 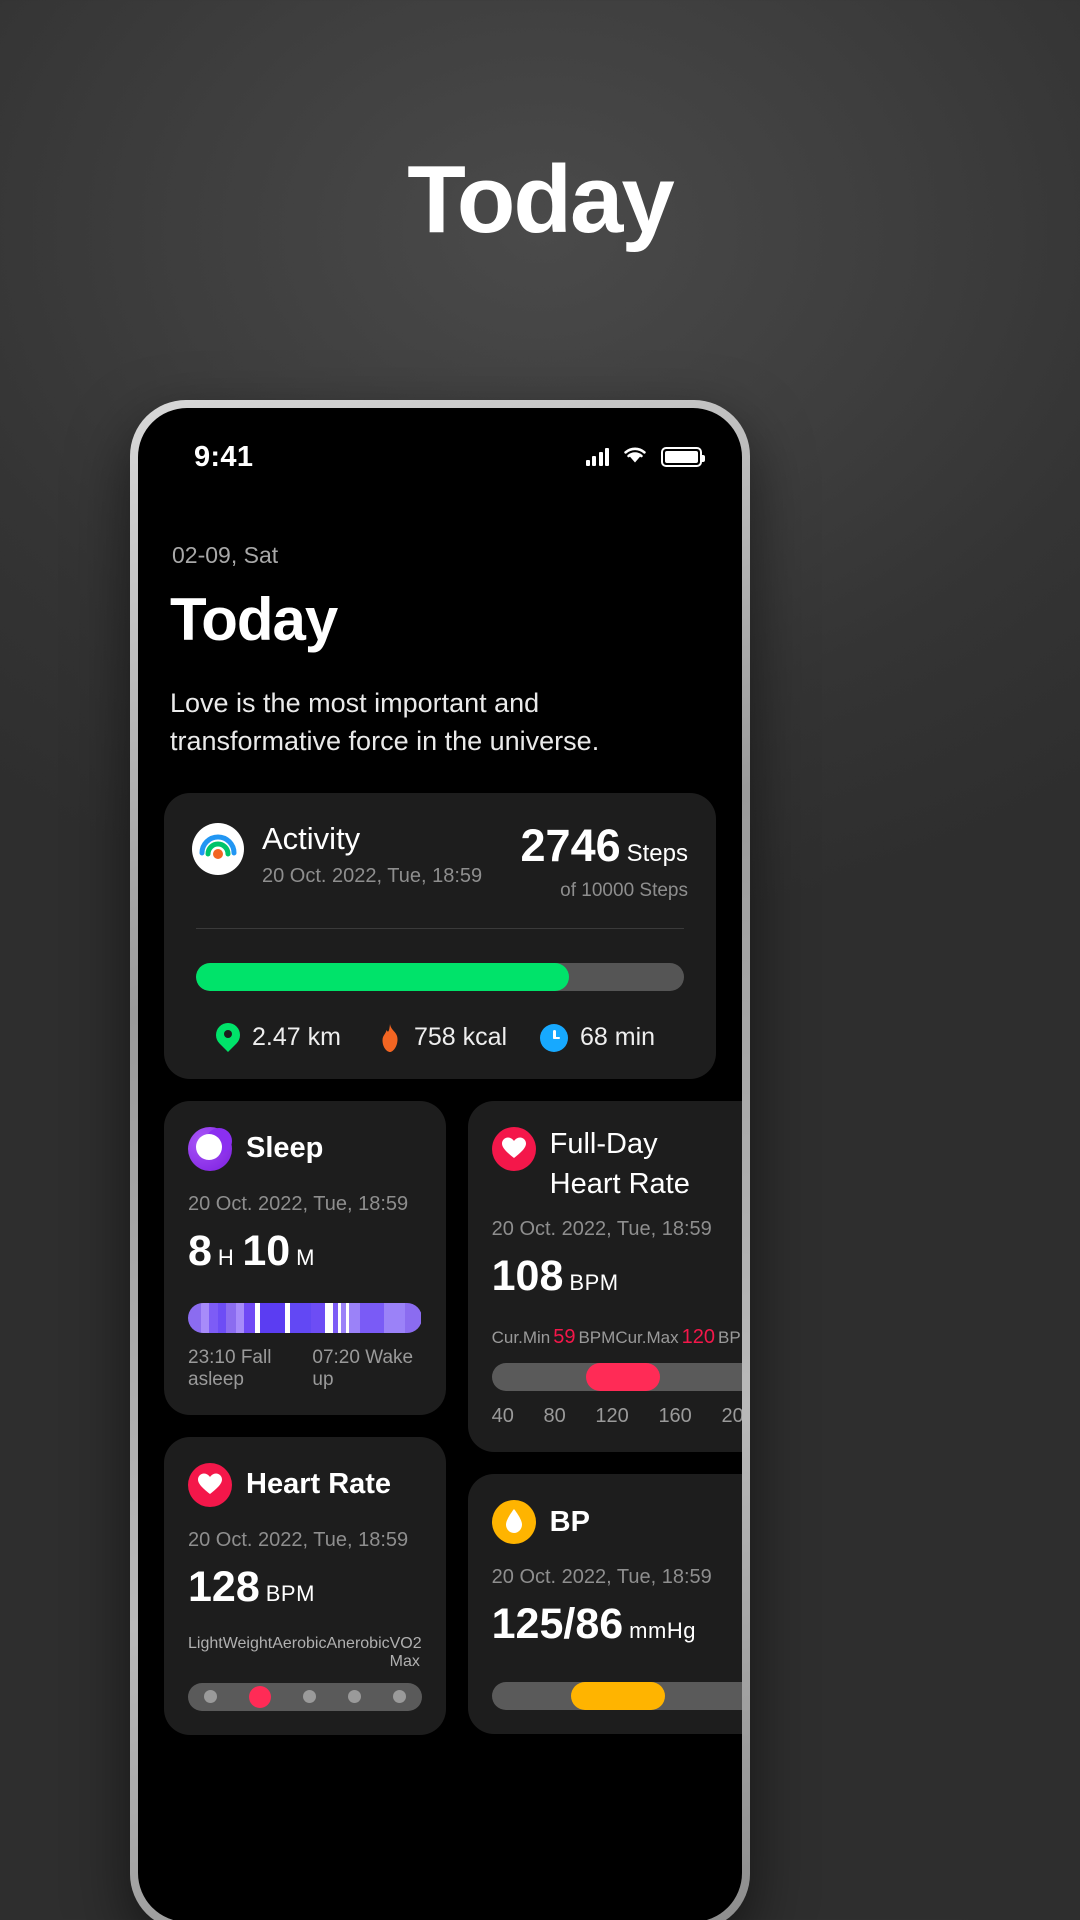 I want to click on bp-value: 125/86 mmHg, so click(x=617, y=1624).